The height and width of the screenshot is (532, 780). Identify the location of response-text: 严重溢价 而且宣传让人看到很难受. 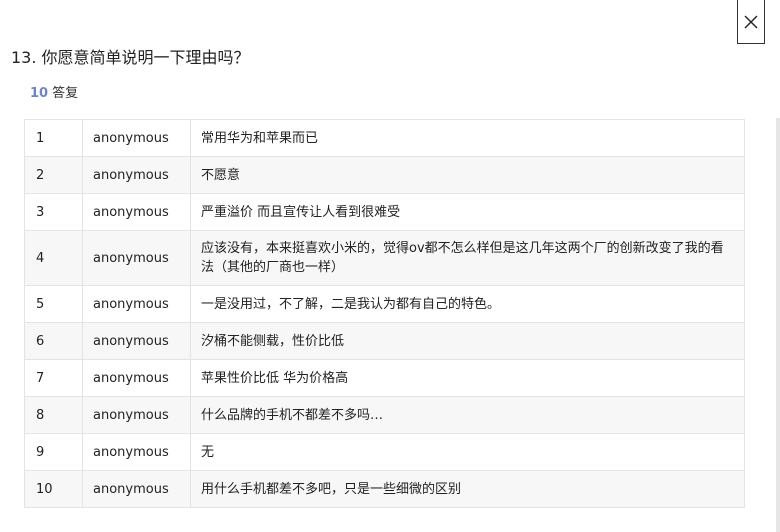
(467, 212).